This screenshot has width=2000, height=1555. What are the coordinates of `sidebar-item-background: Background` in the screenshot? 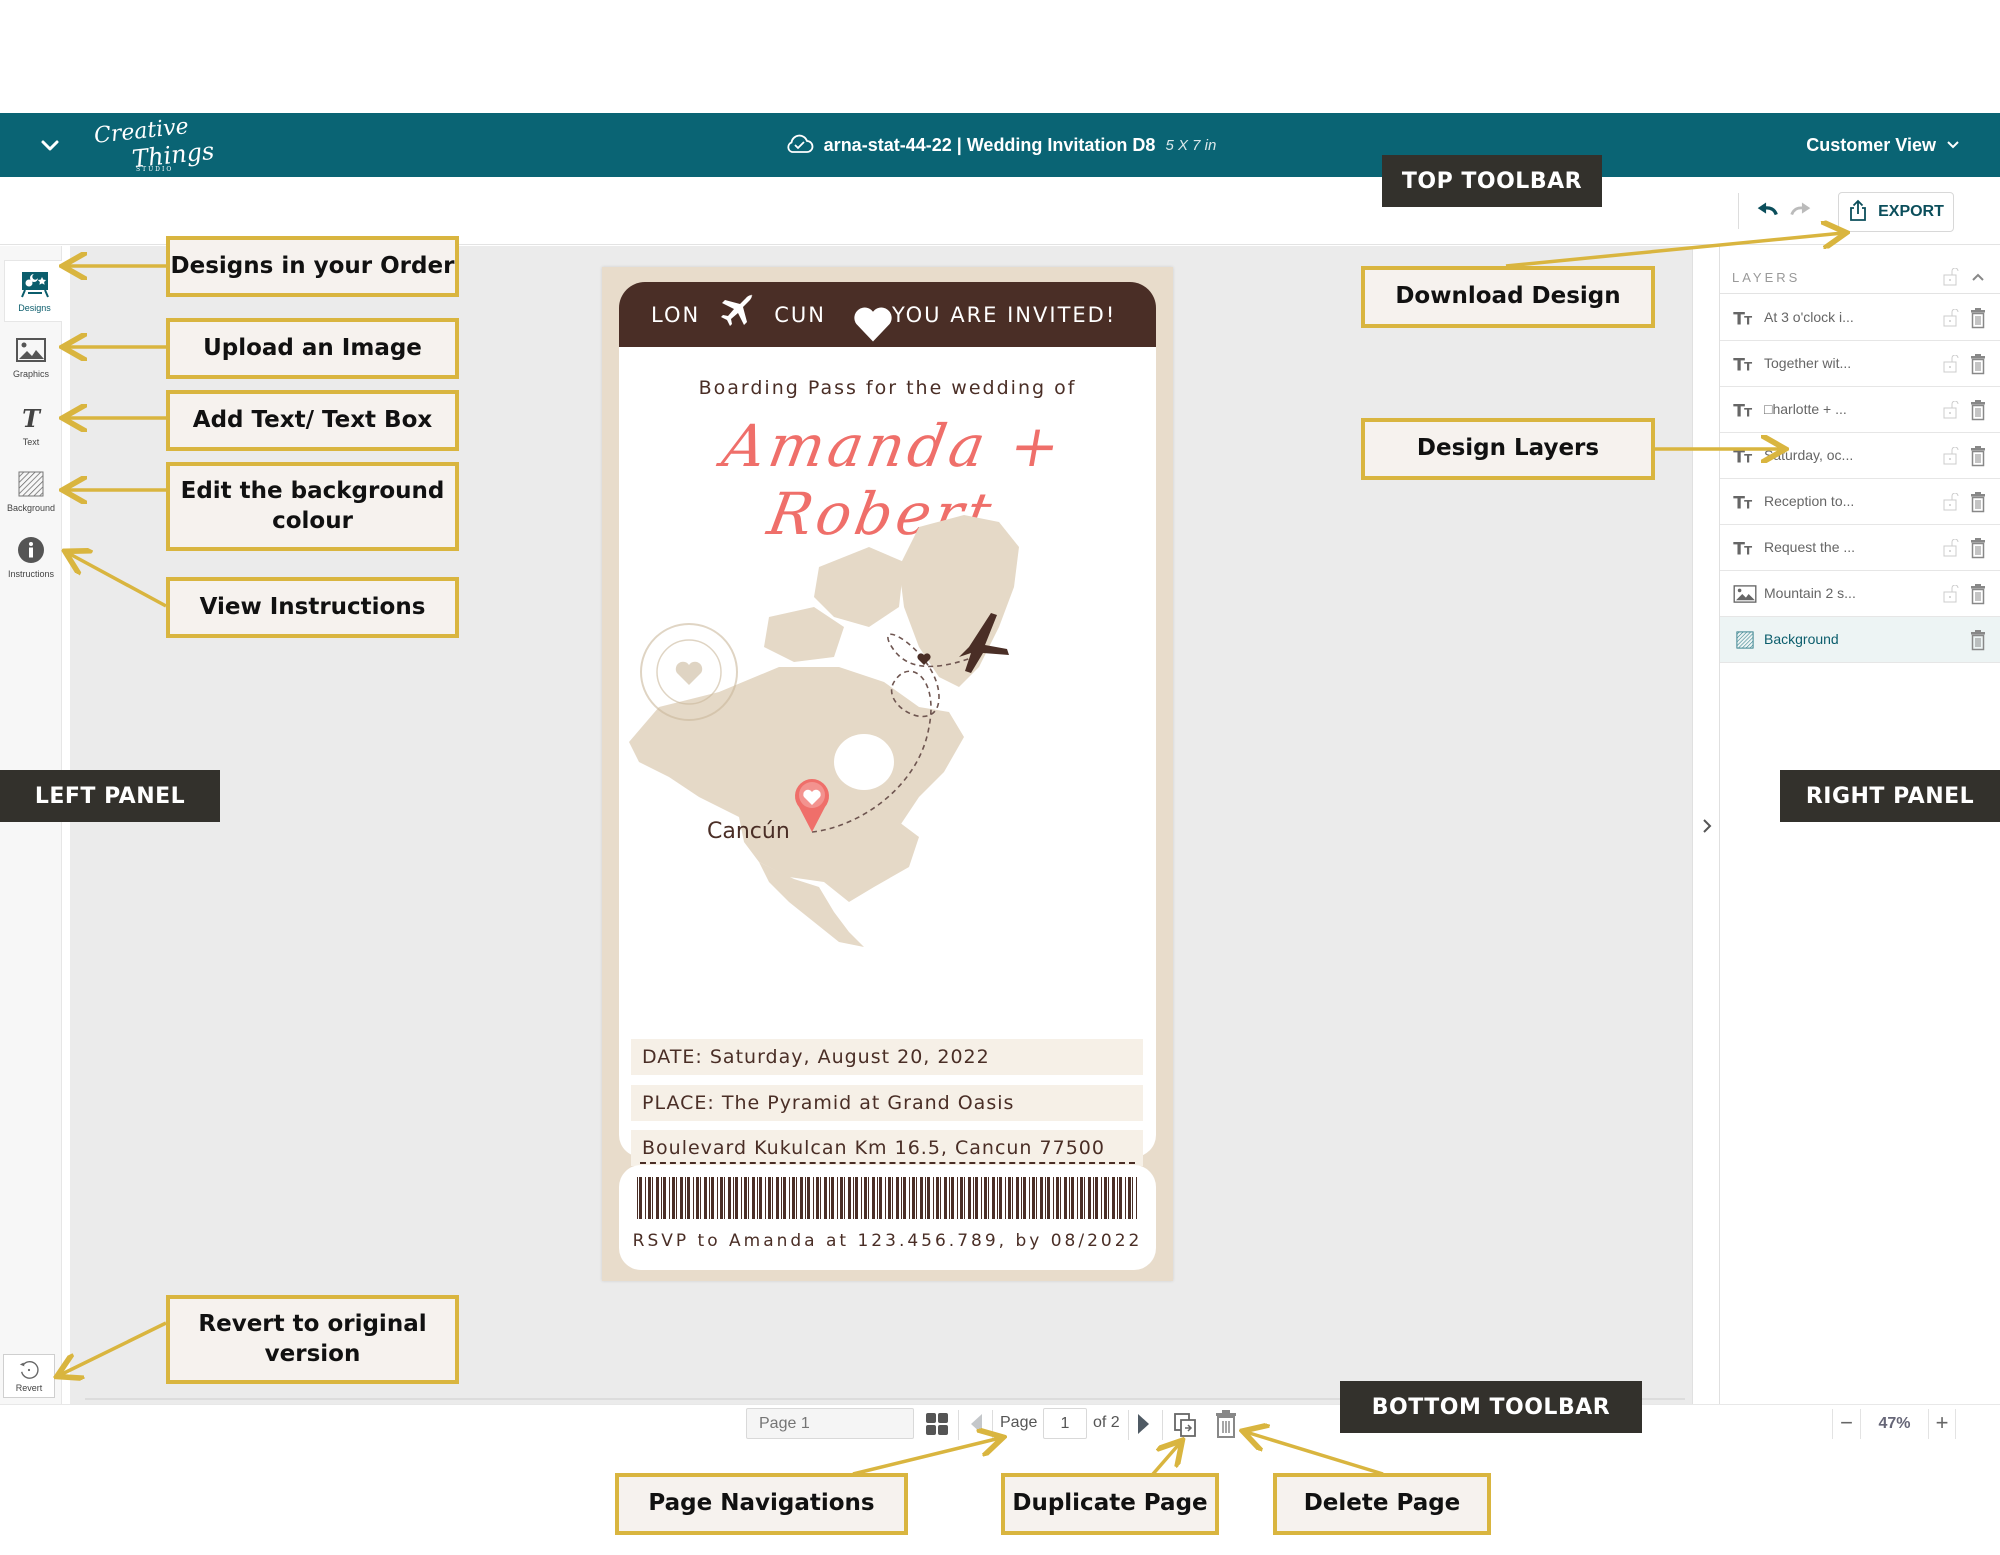 It's located at (31, 491).